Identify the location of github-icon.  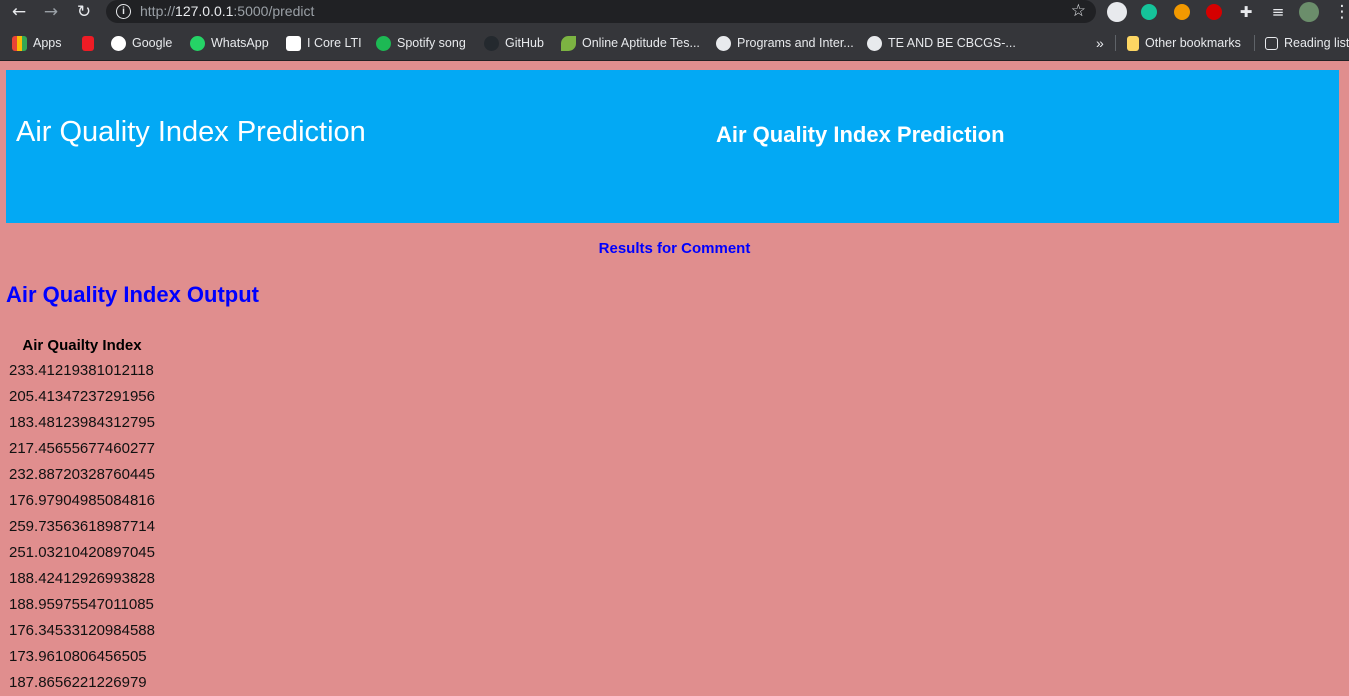
(491, 43).